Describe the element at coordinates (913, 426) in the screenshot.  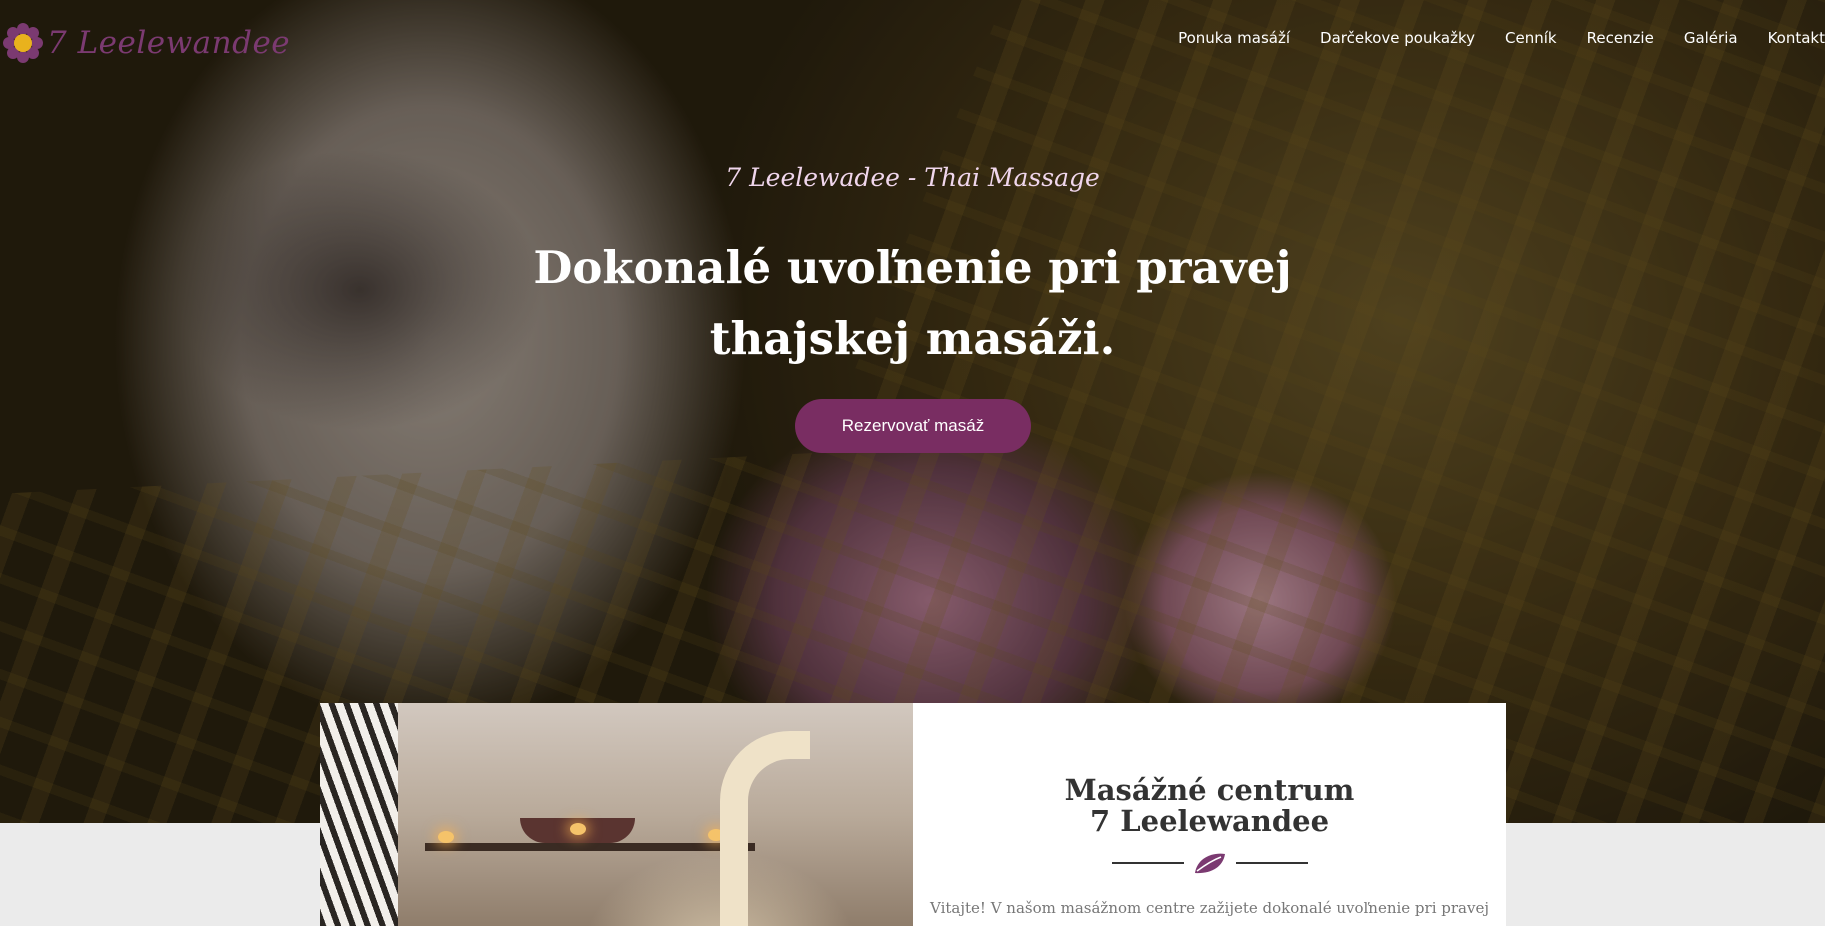
I see `book-massage-button: Rezervovať masáž` at that location.